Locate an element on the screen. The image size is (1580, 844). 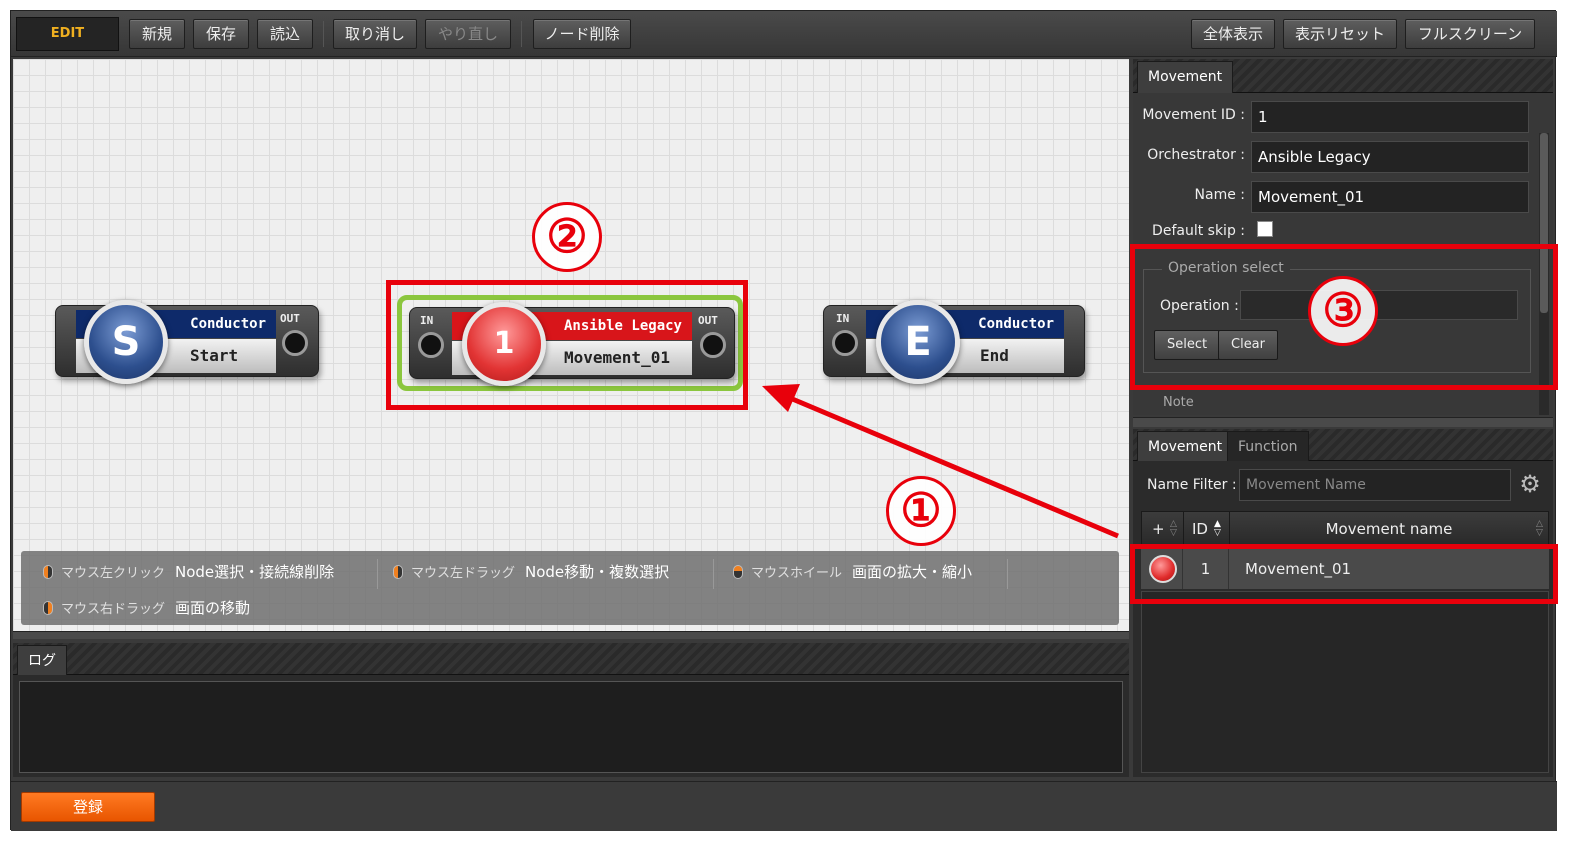
mouse-right-icon is located at coordinates (48, 608).